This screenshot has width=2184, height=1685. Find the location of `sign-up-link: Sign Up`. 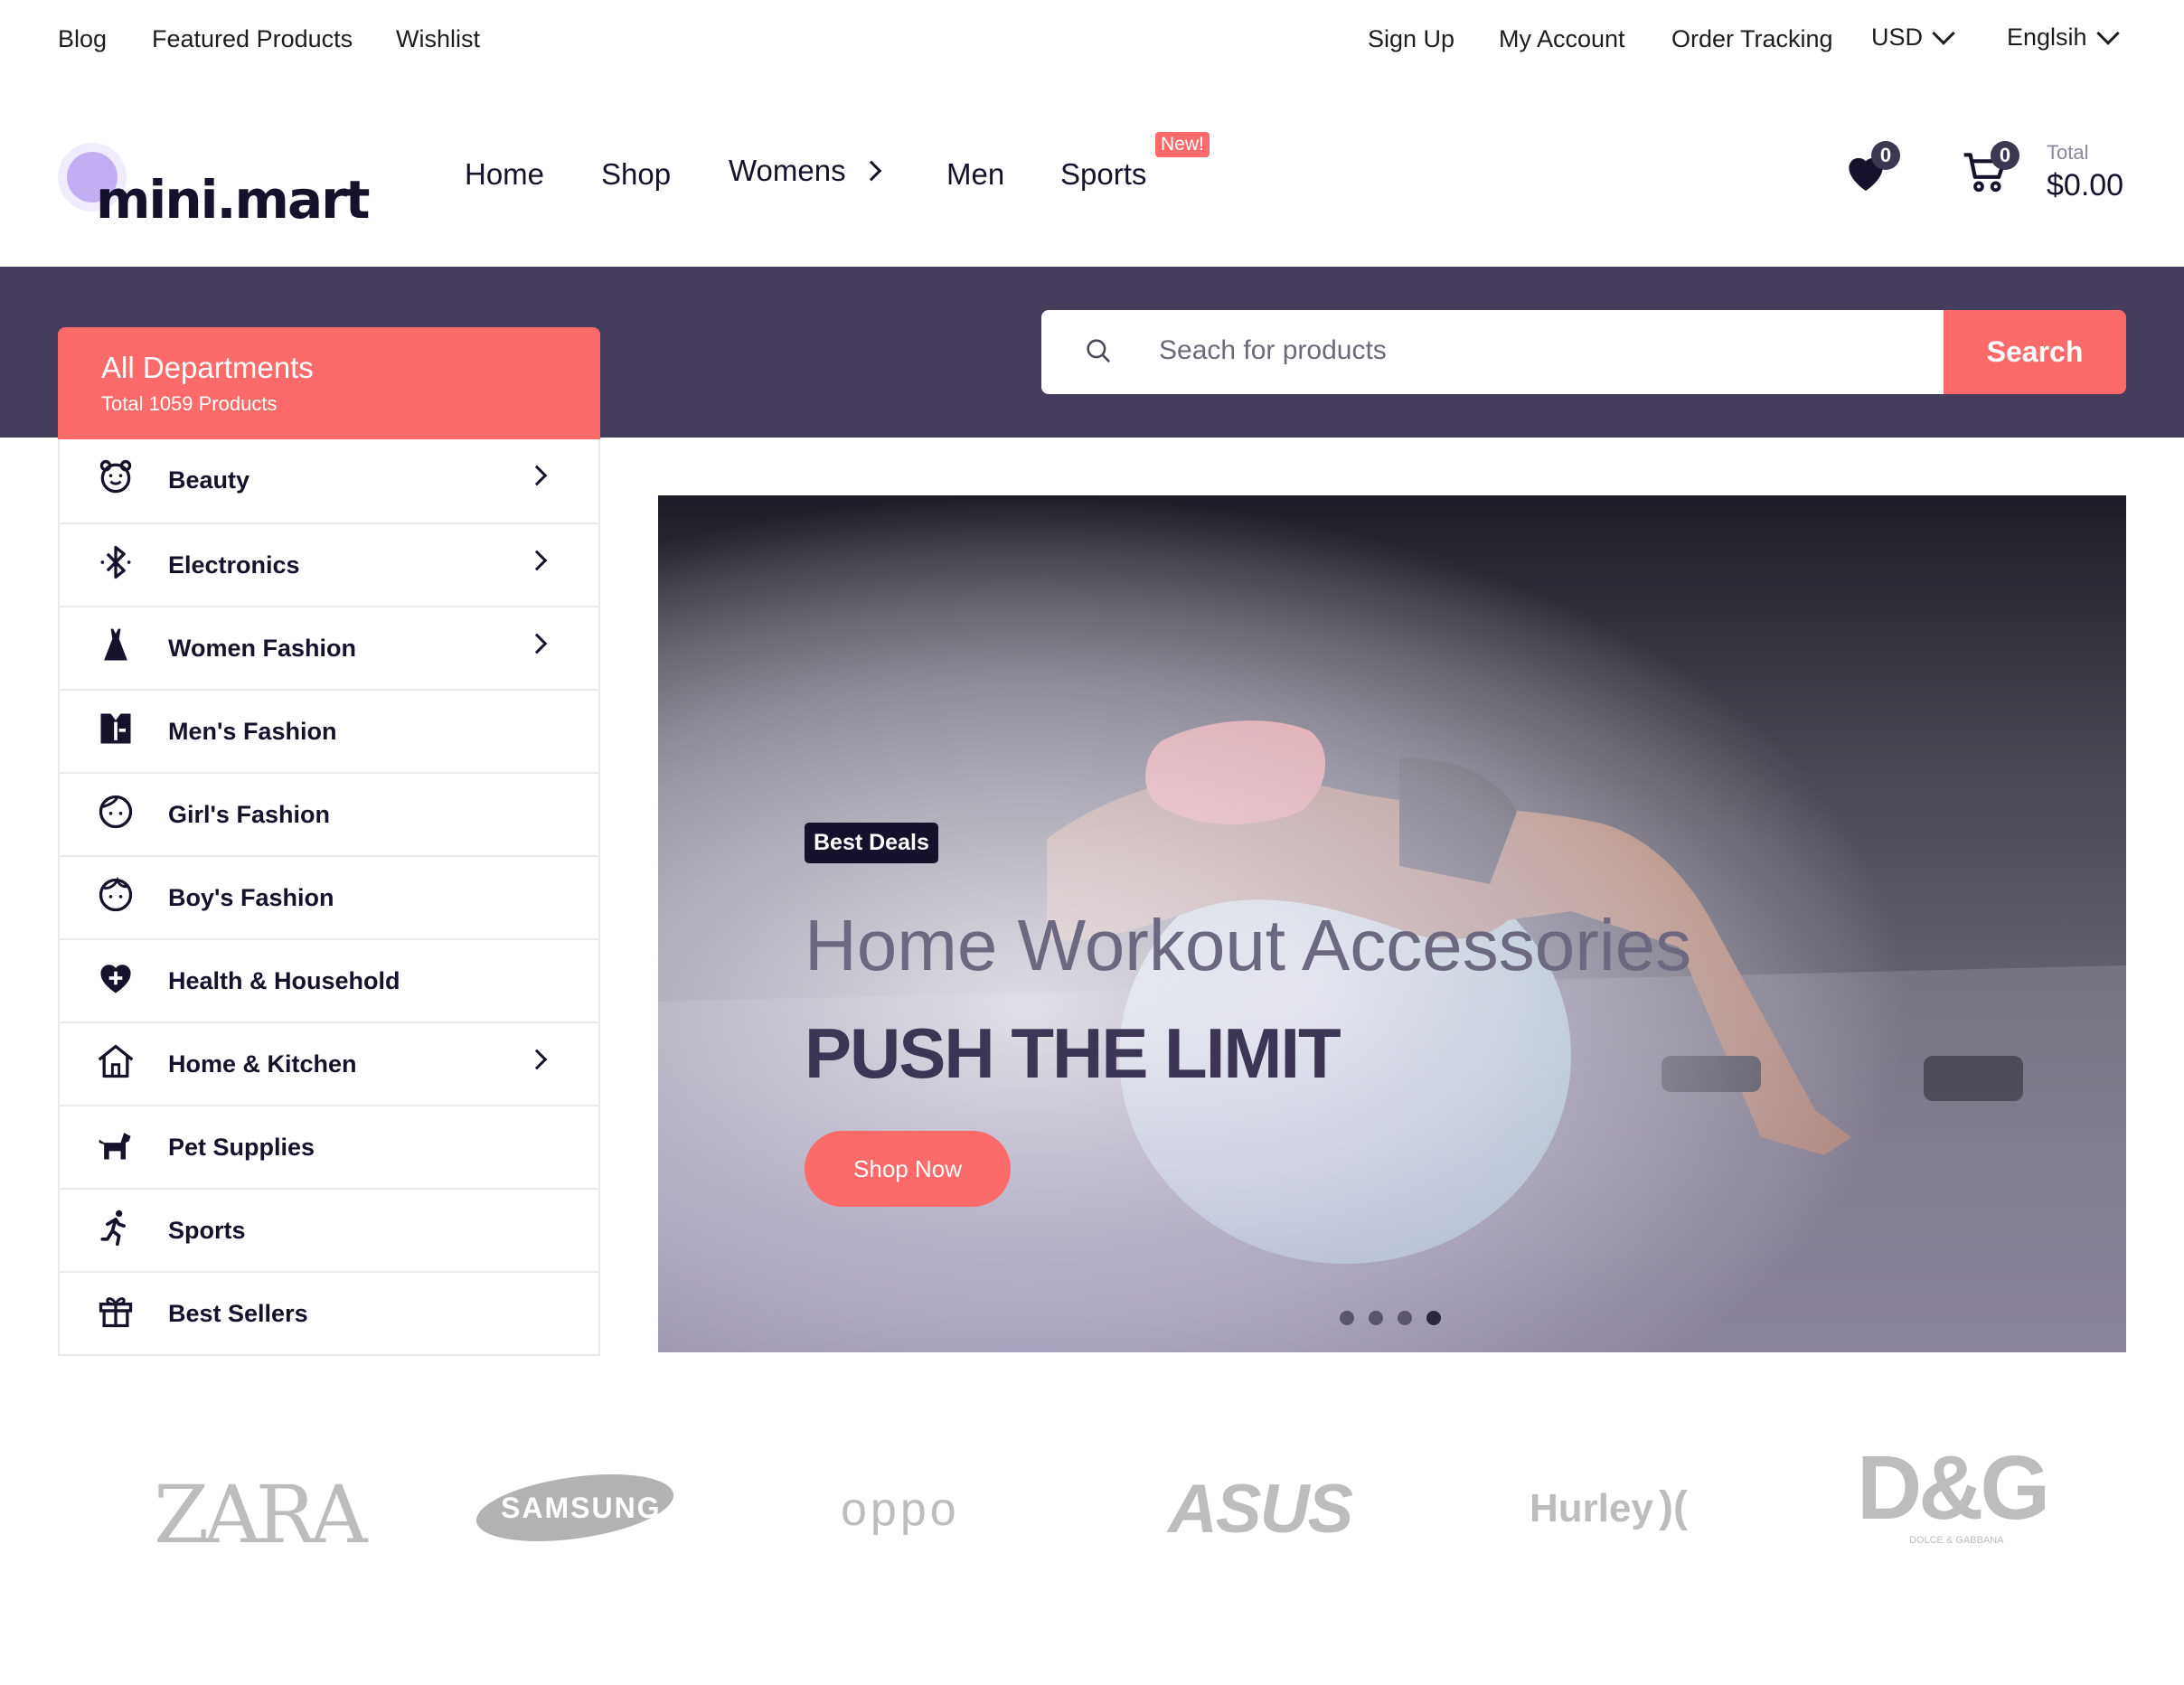

sign-up-link: Sign Up is located at coordinates (1411, 39).